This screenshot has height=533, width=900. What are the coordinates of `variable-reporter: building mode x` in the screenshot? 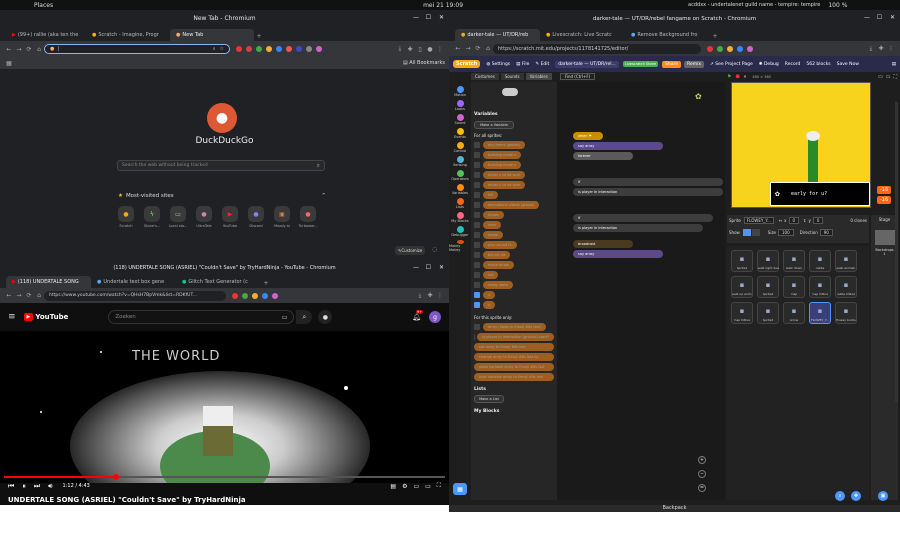 It's located at (502, 155).